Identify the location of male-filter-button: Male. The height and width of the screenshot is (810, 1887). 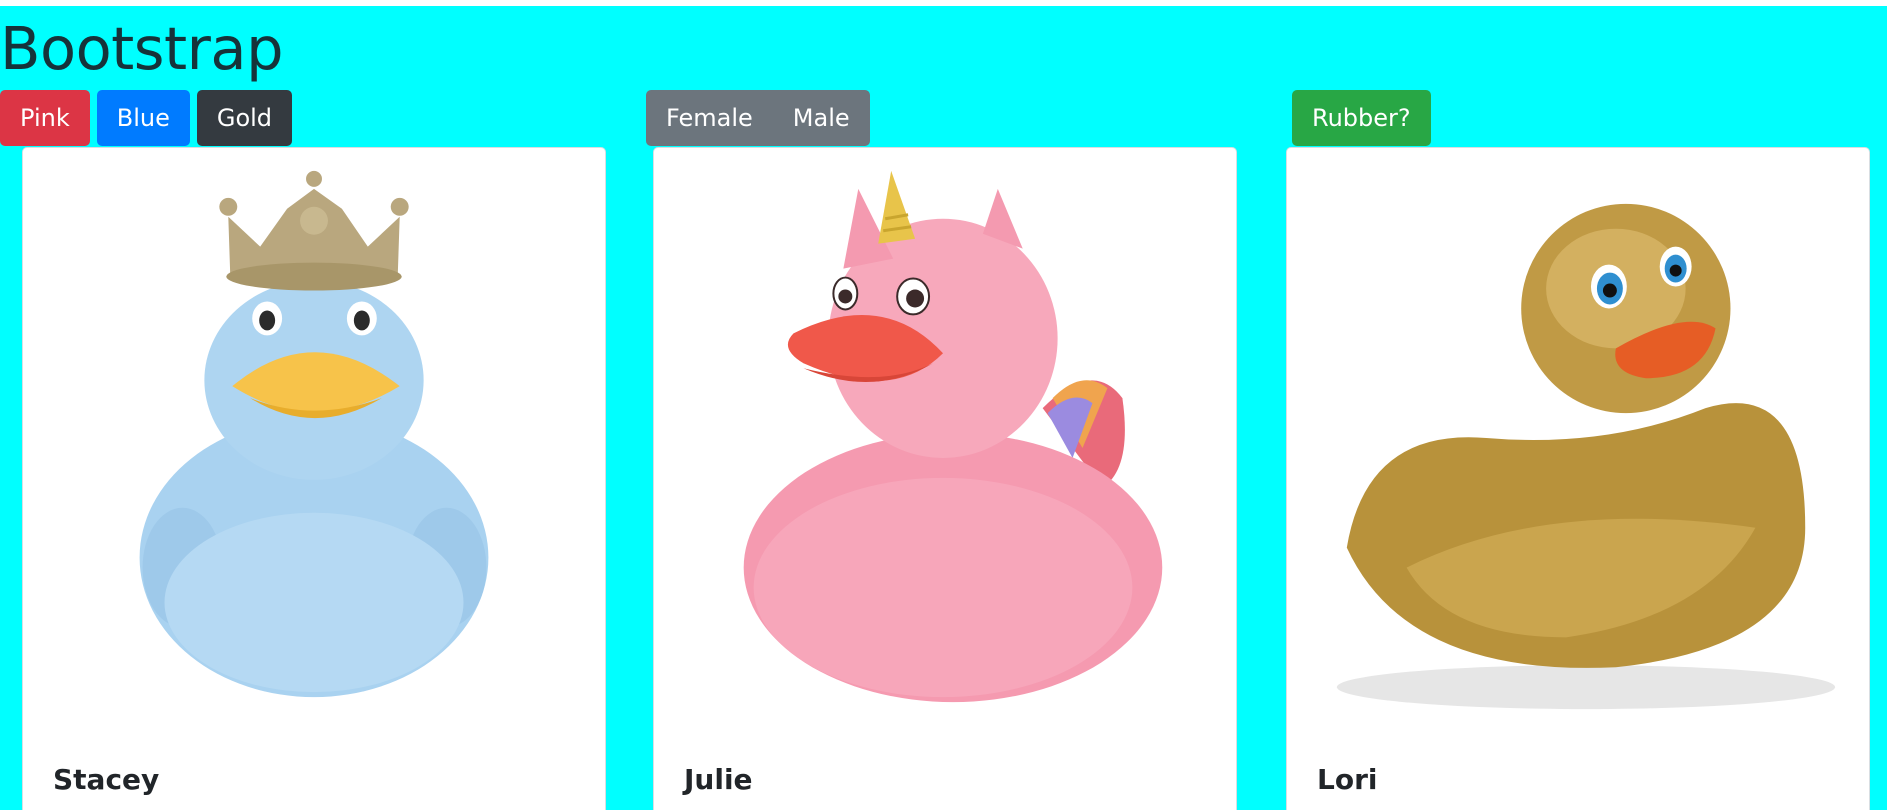
(821, 118).